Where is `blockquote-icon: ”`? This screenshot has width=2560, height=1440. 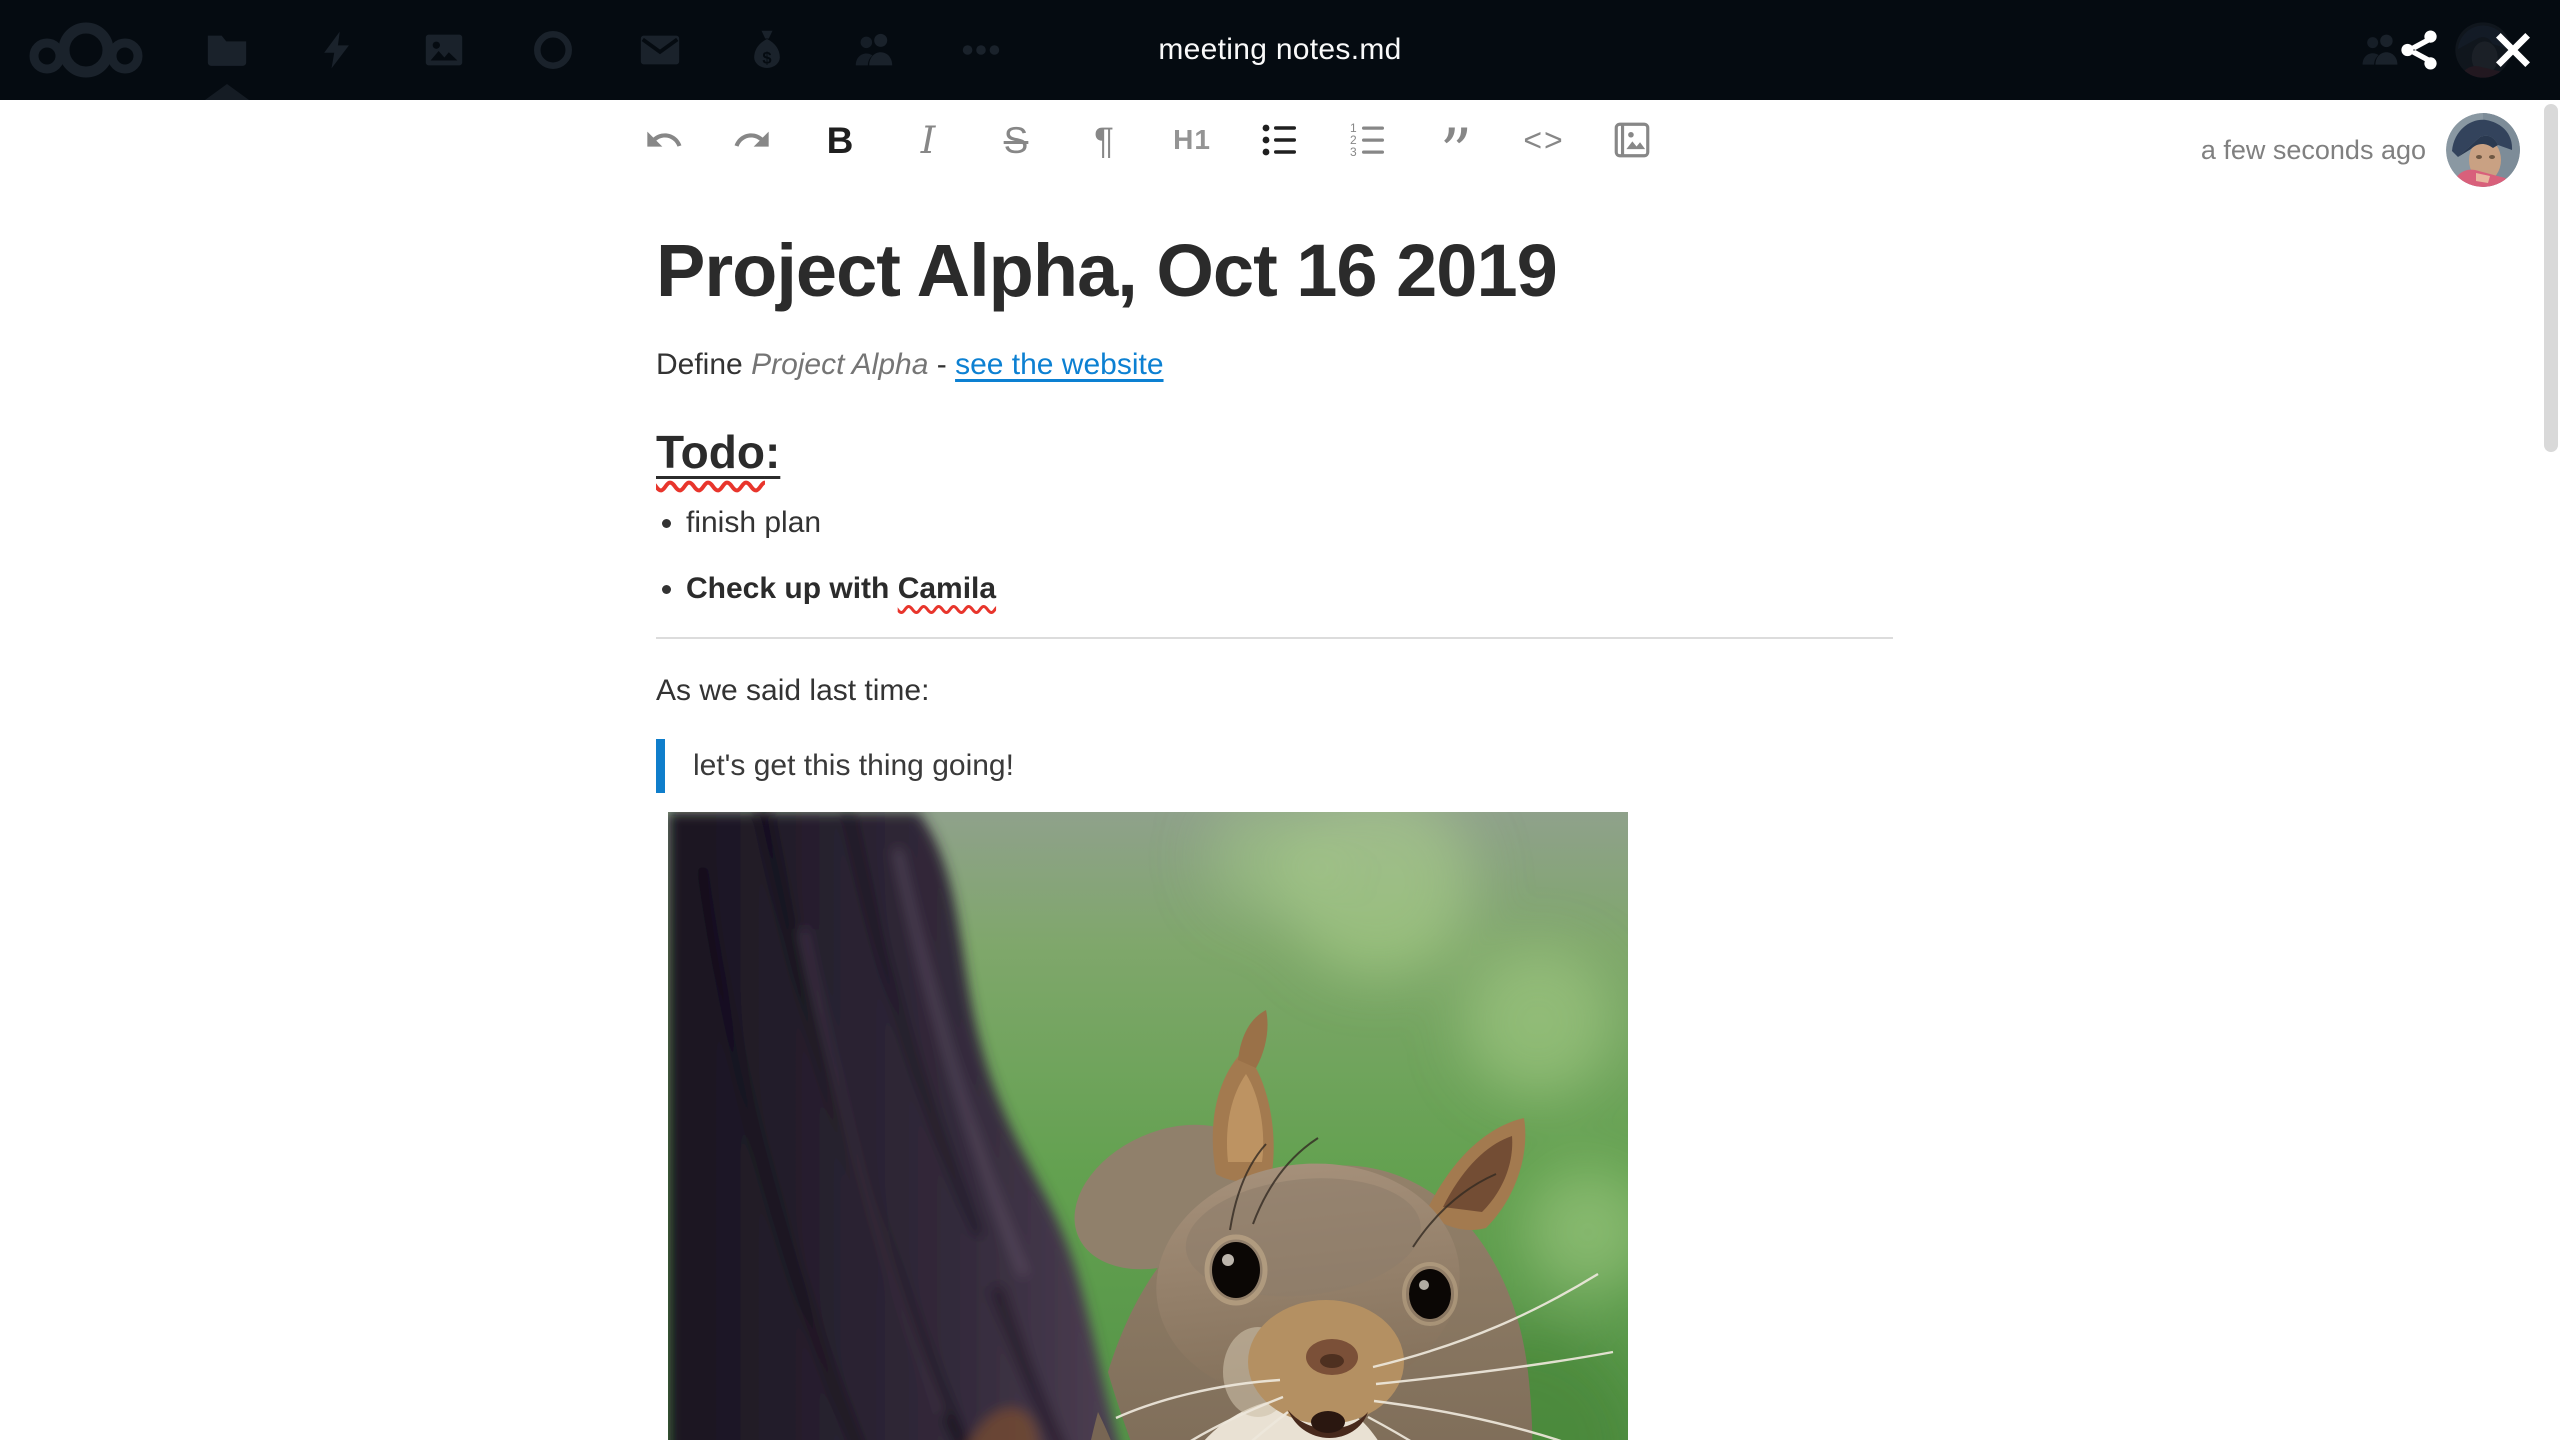 blockquote-icon: ” is located at coordinates (1456, 153).